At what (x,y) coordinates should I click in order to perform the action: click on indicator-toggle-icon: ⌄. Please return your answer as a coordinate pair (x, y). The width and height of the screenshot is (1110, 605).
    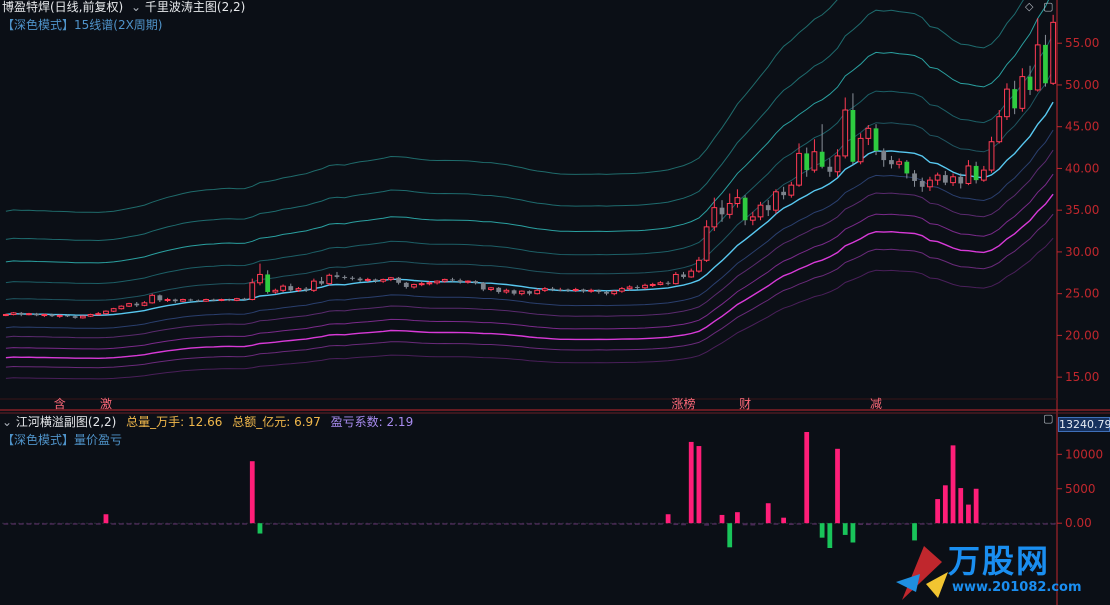
    Looking at the image, I should click on (136, 7).